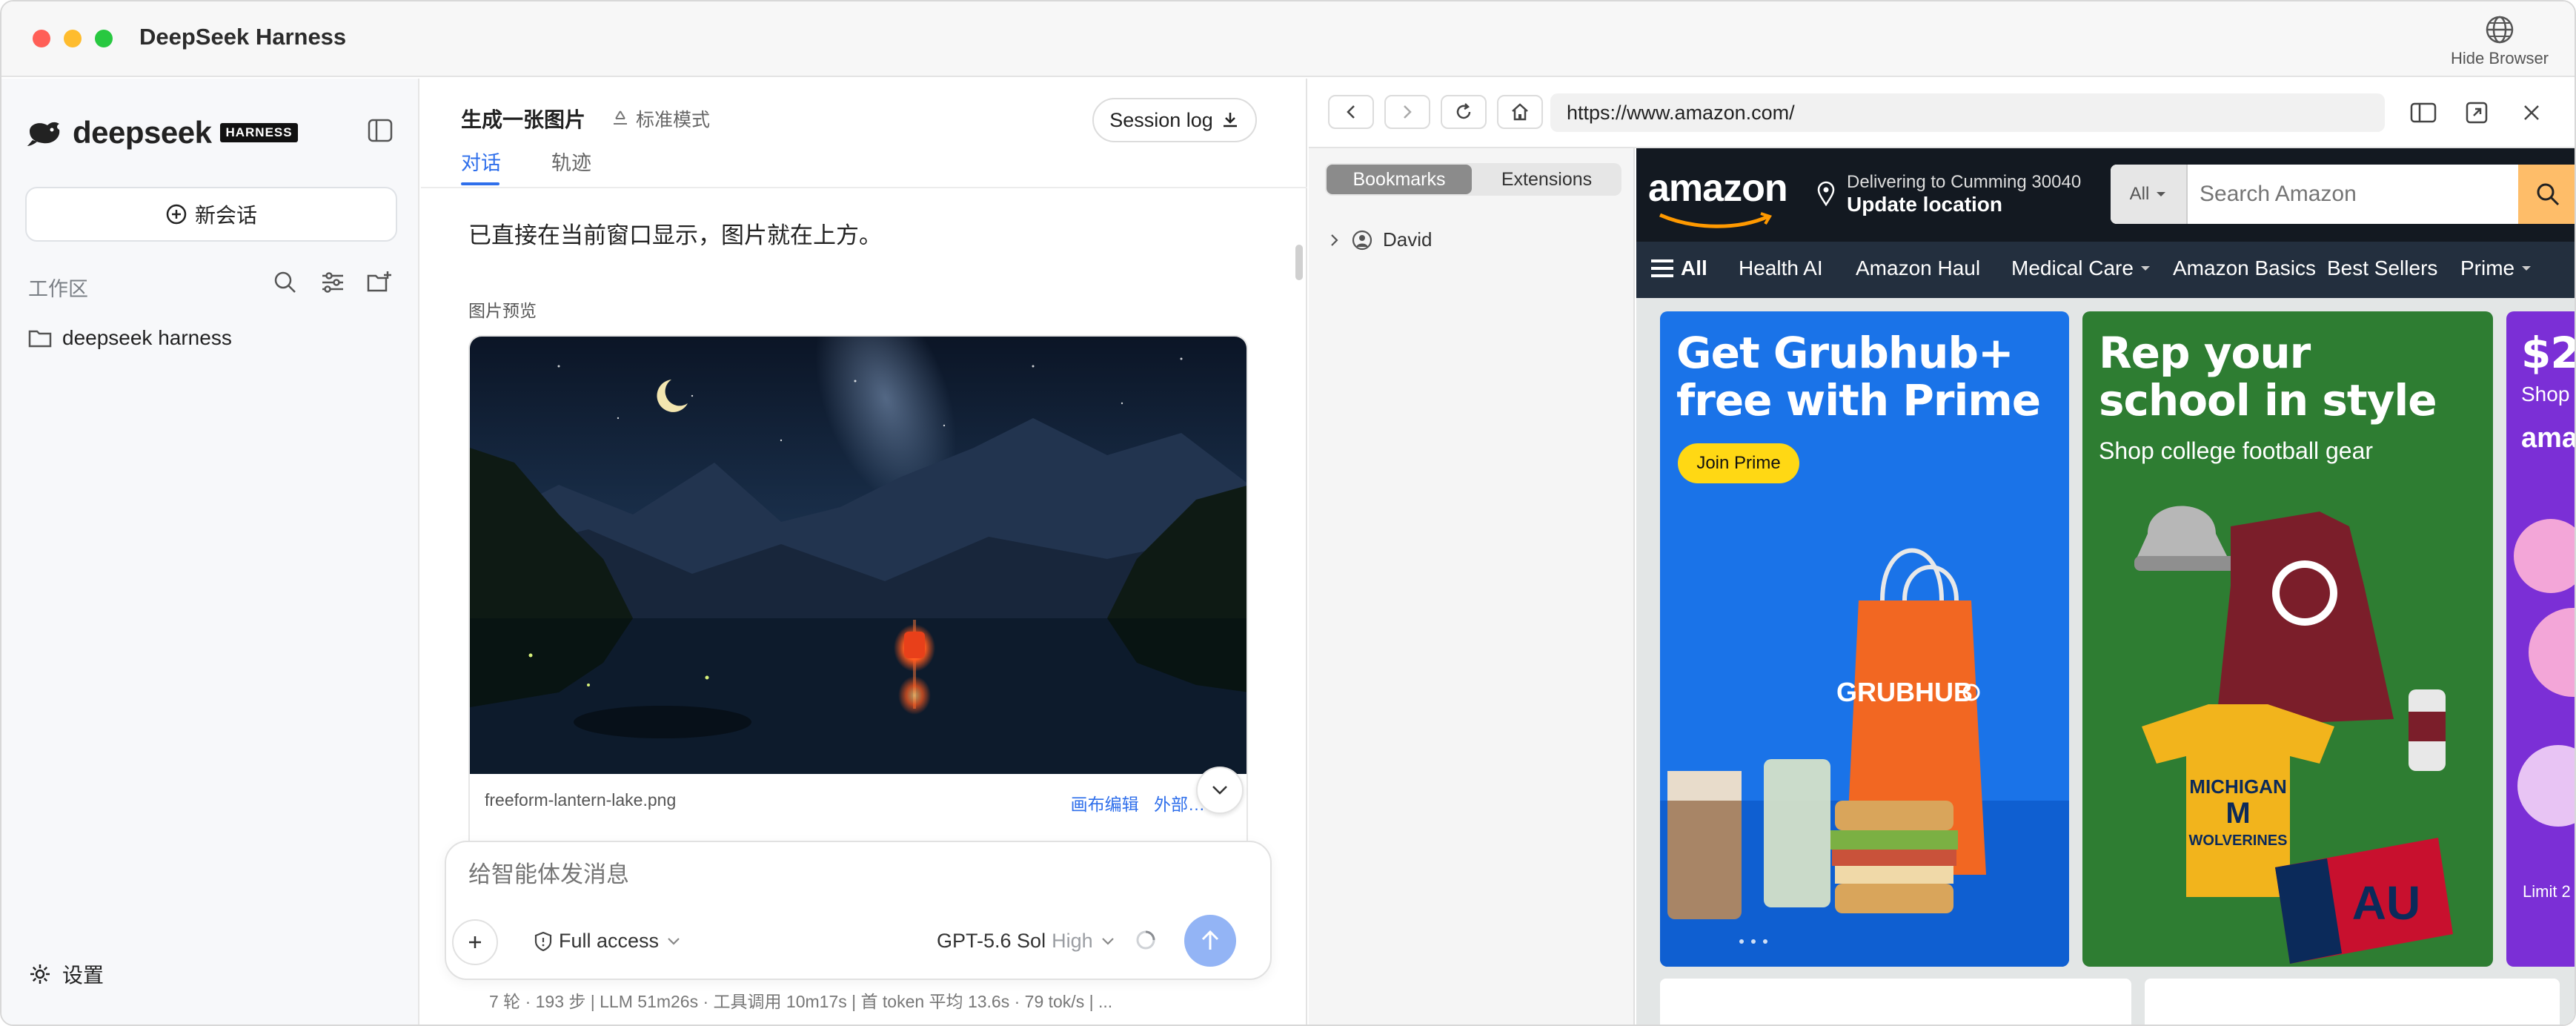  Describe the element at coordinates (2531, 112) in the screenshot. I see `close-icon` at that location.